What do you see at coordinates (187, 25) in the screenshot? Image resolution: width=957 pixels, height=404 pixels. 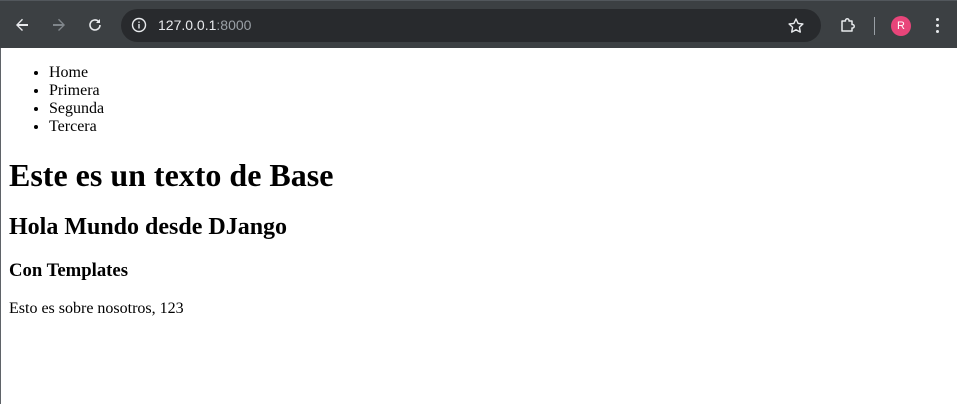 I see `url-host: 127.0.0.1` at bounding box center [187, 25].